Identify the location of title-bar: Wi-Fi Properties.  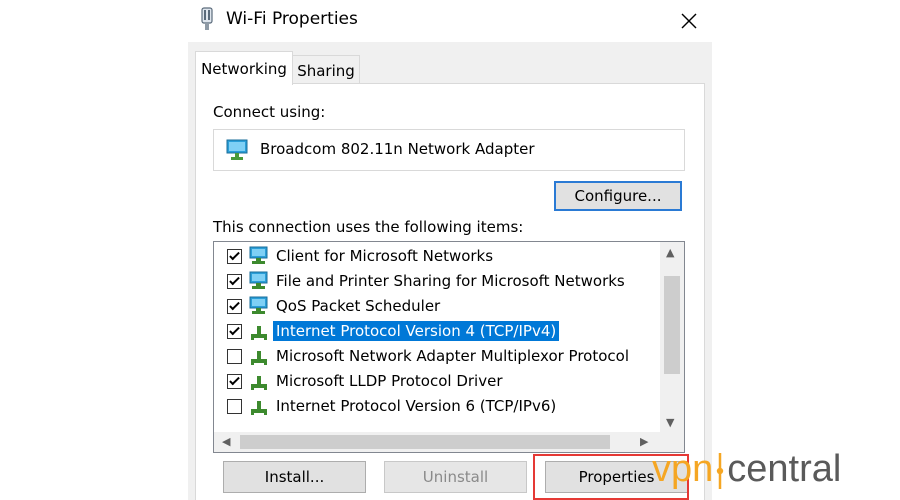
(450, 21).